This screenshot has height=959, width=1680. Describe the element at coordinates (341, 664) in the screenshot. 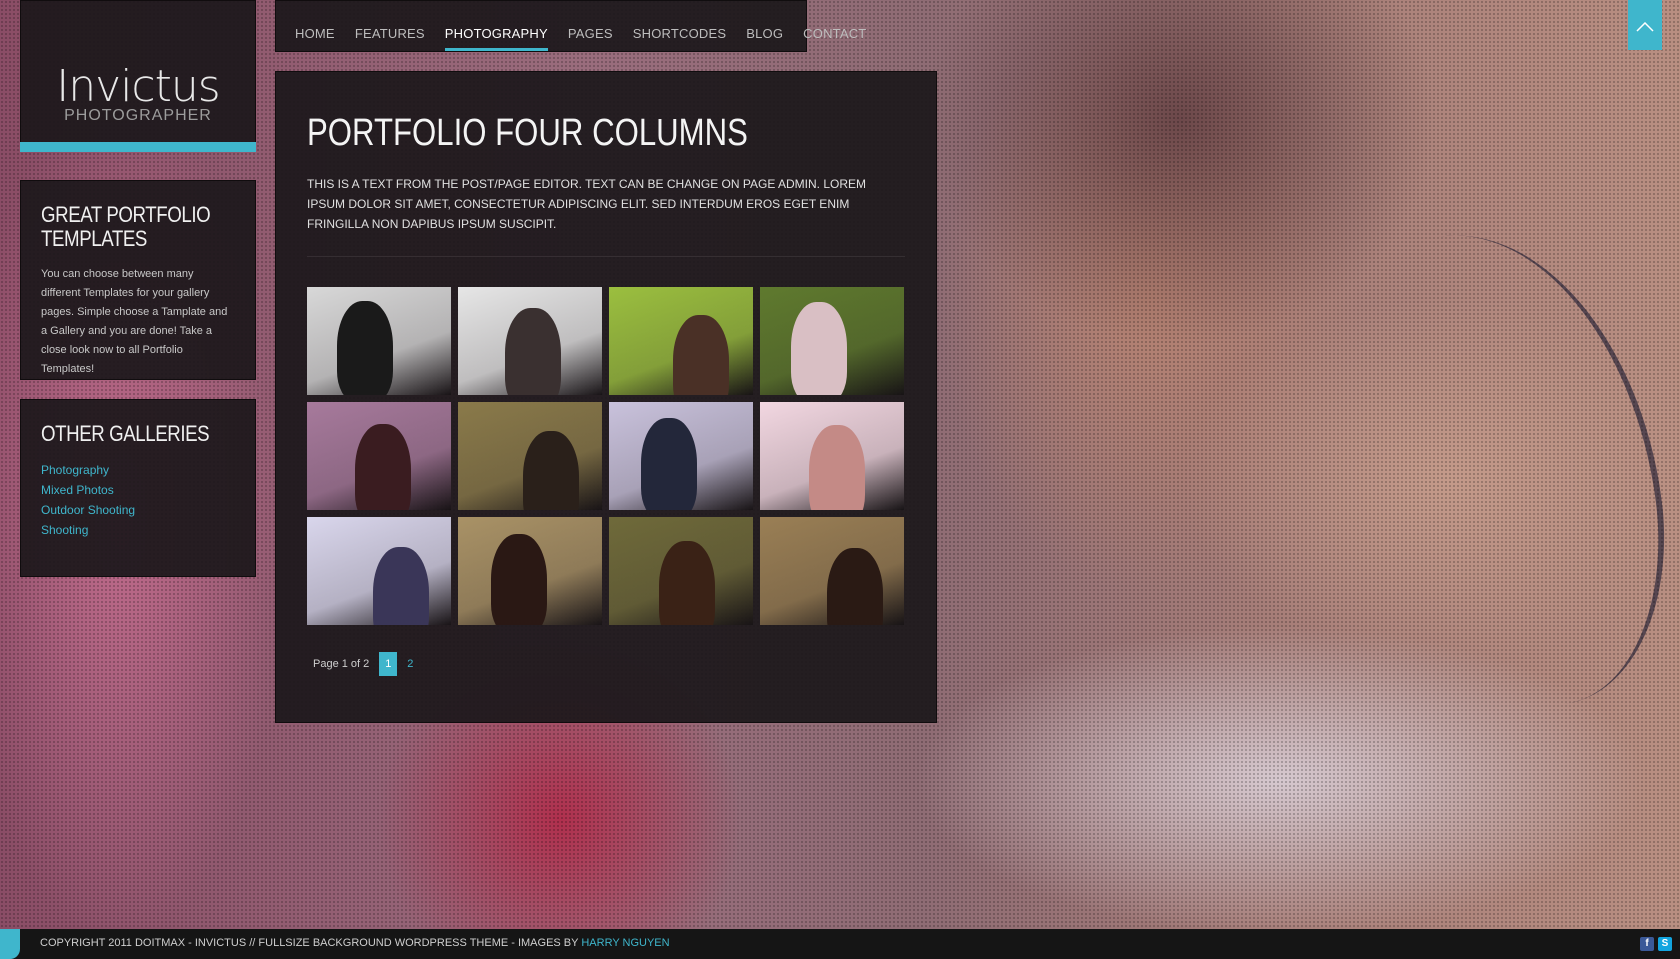

I see `pagination-info: Page 1 of 2` at that location.